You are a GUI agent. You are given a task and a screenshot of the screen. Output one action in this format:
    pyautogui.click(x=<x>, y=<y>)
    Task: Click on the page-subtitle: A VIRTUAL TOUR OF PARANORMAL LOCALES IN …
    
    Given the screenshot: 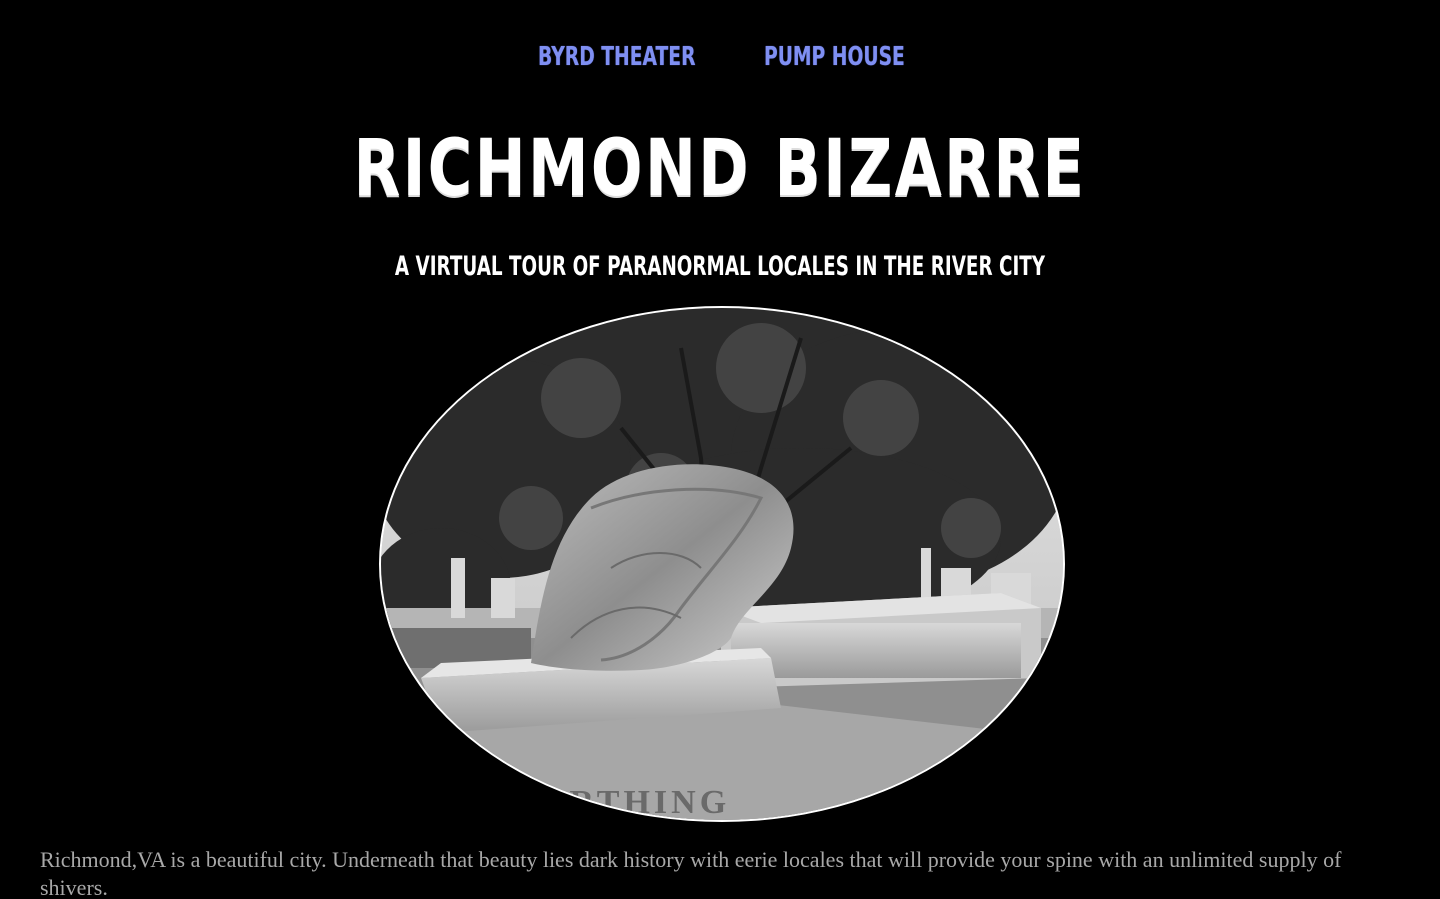 What is the action you would take?
    pyautogui.click(x=720, y=266)
    